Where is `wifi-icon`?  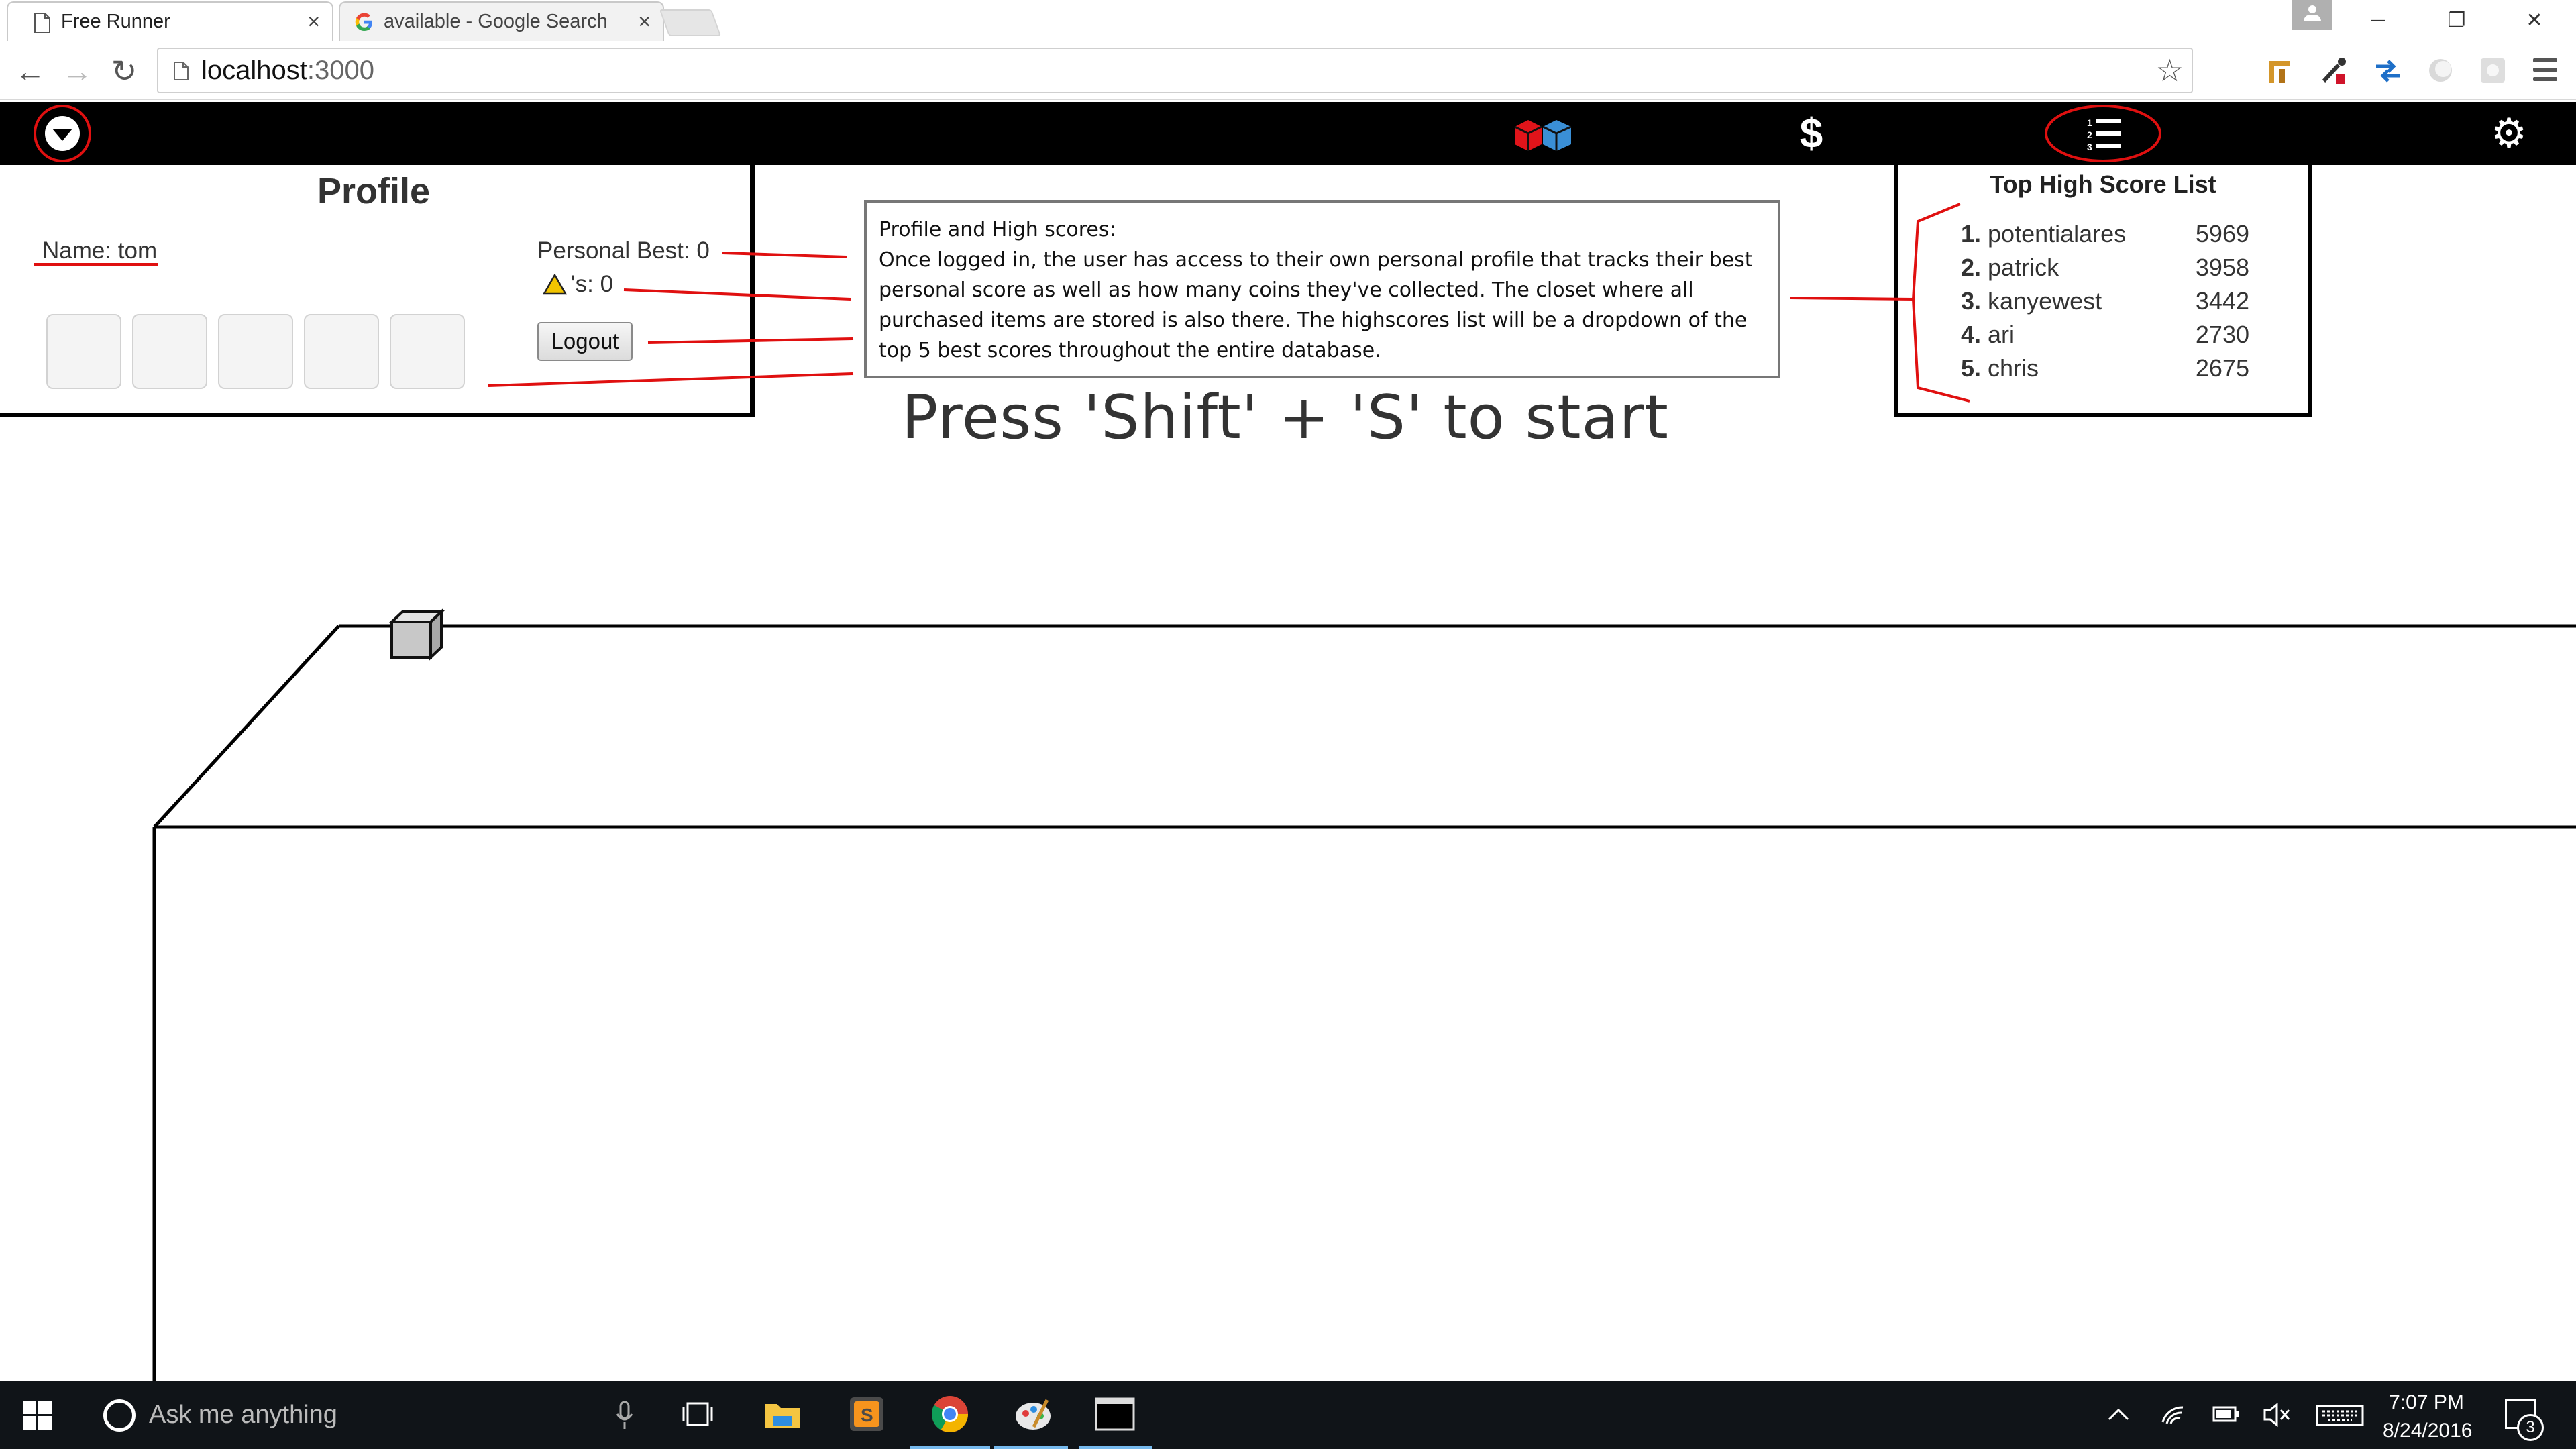 wifi-icon is located at coordinates (2173, 1415).